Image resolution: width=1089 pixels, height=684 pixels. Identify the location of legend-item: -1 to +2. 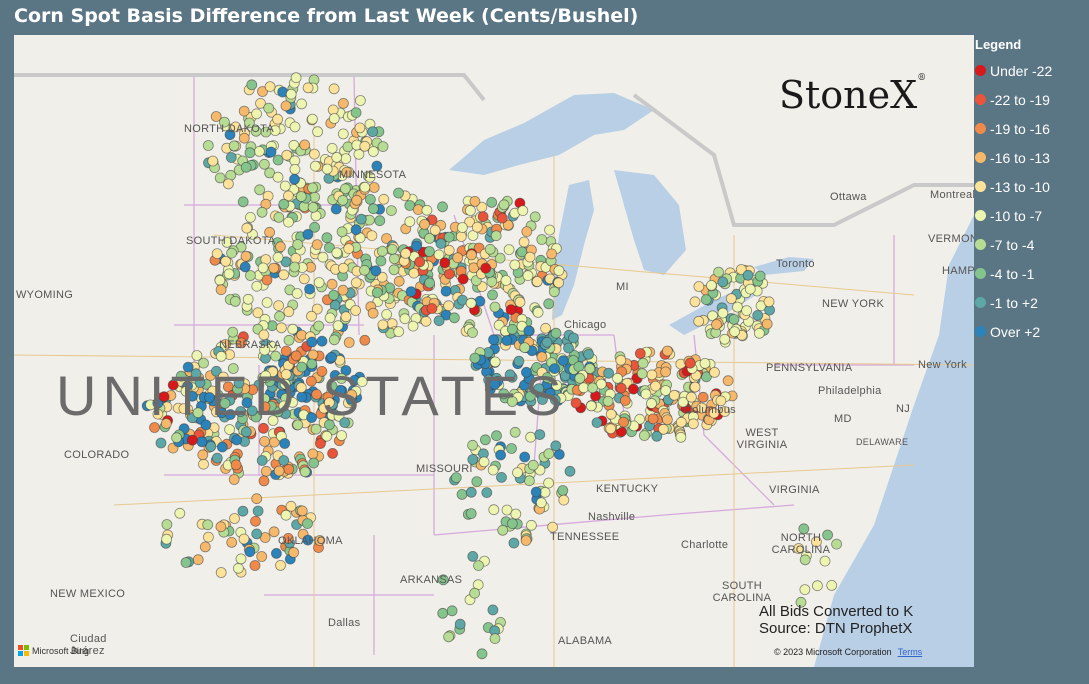
(1013, 302).